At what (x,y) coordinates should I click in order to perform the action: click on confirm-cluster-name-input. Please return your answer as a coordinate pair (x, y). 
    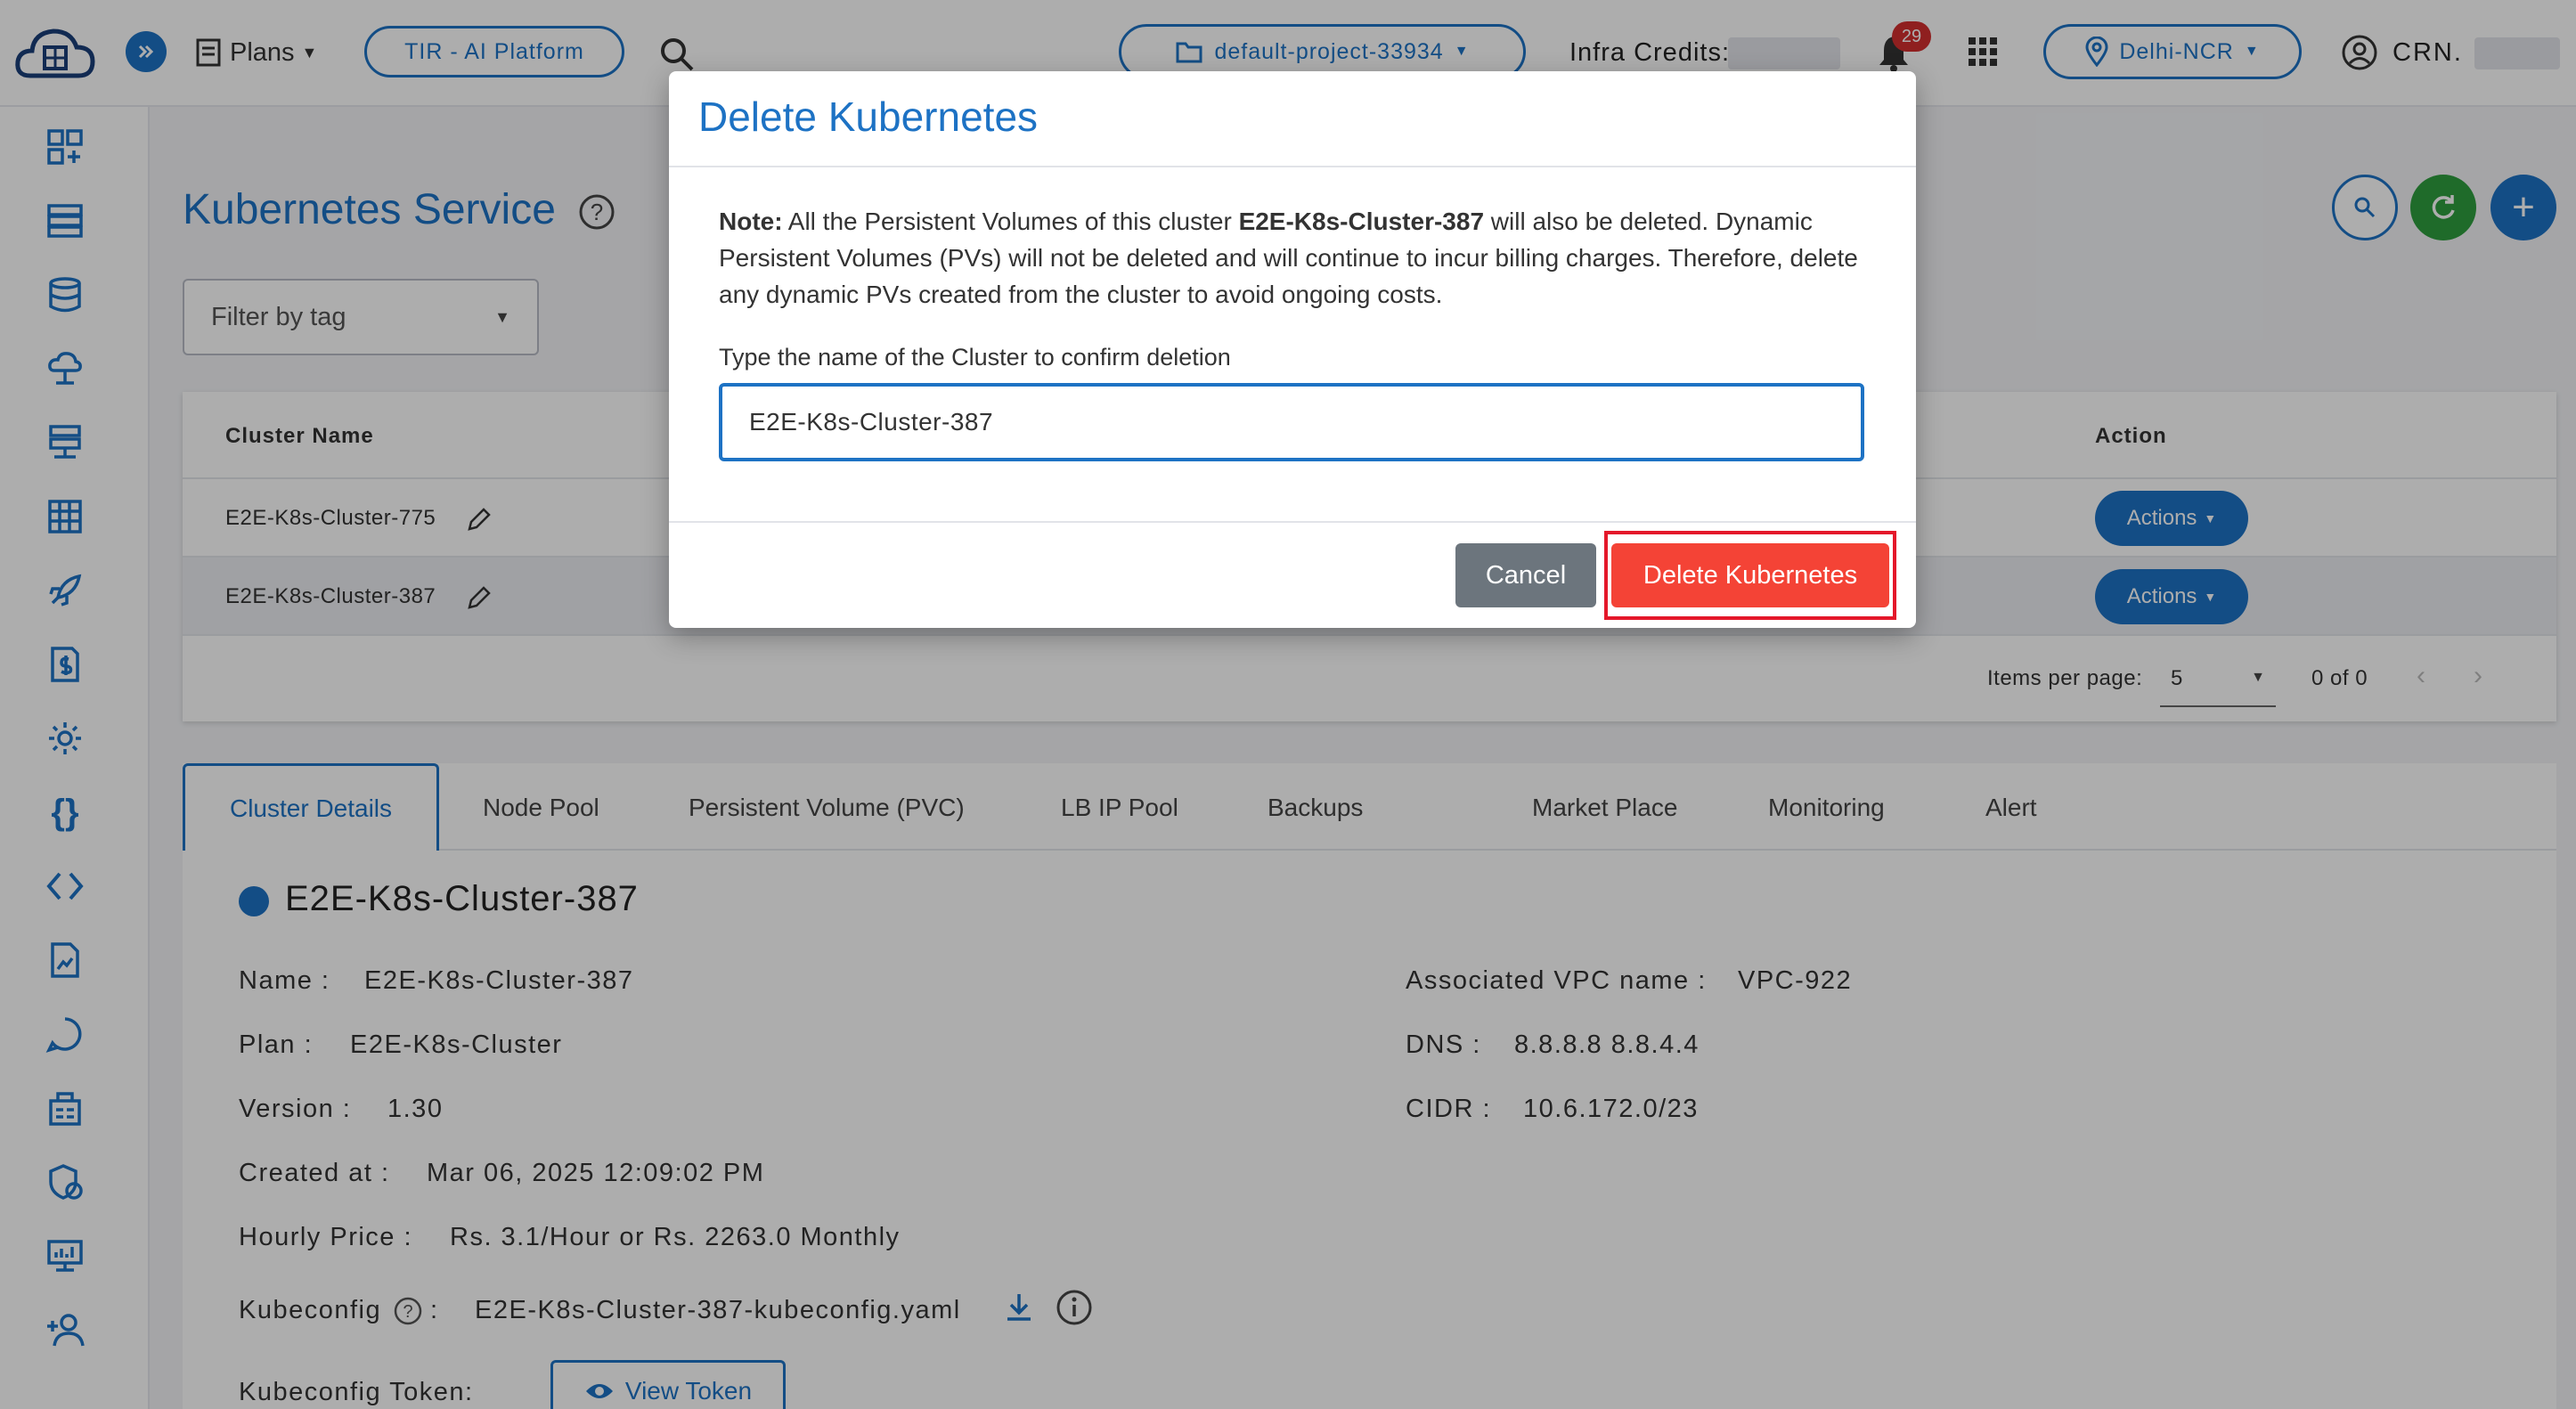
    Looking at the image, I should click on (1292, 422).